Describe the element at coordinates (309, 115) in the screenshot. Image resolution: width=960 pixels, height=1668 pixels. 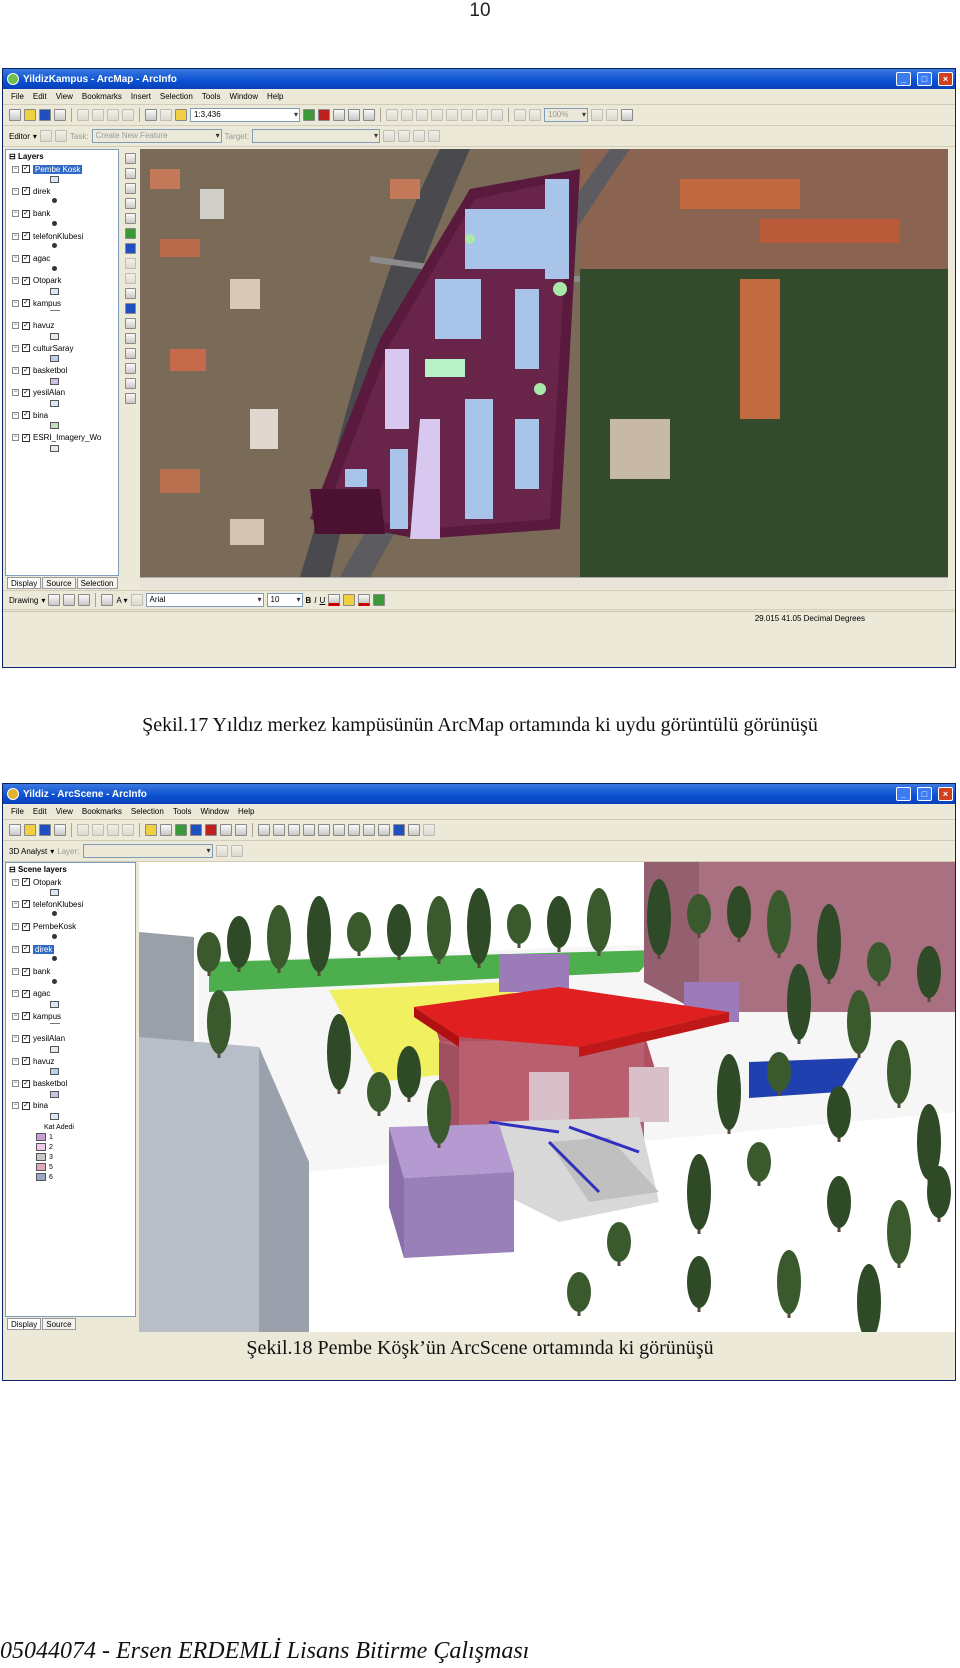
I see `editor-toolbar-icon` at that location.